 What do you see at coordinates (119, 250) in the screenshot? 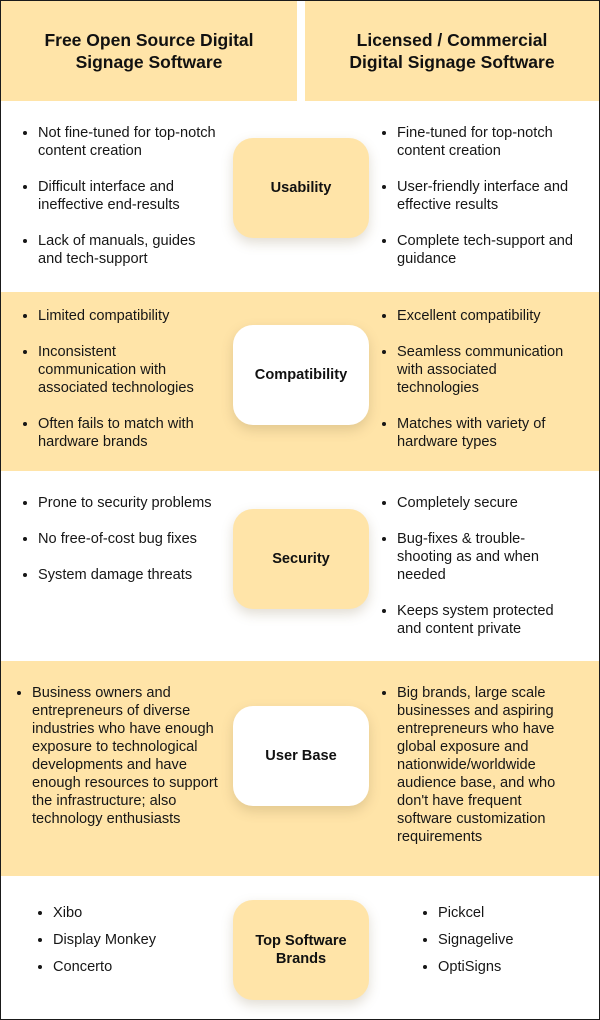
I see `list-item: Lack of manuals, guides and tech-support` at bounding box center [119, 250].